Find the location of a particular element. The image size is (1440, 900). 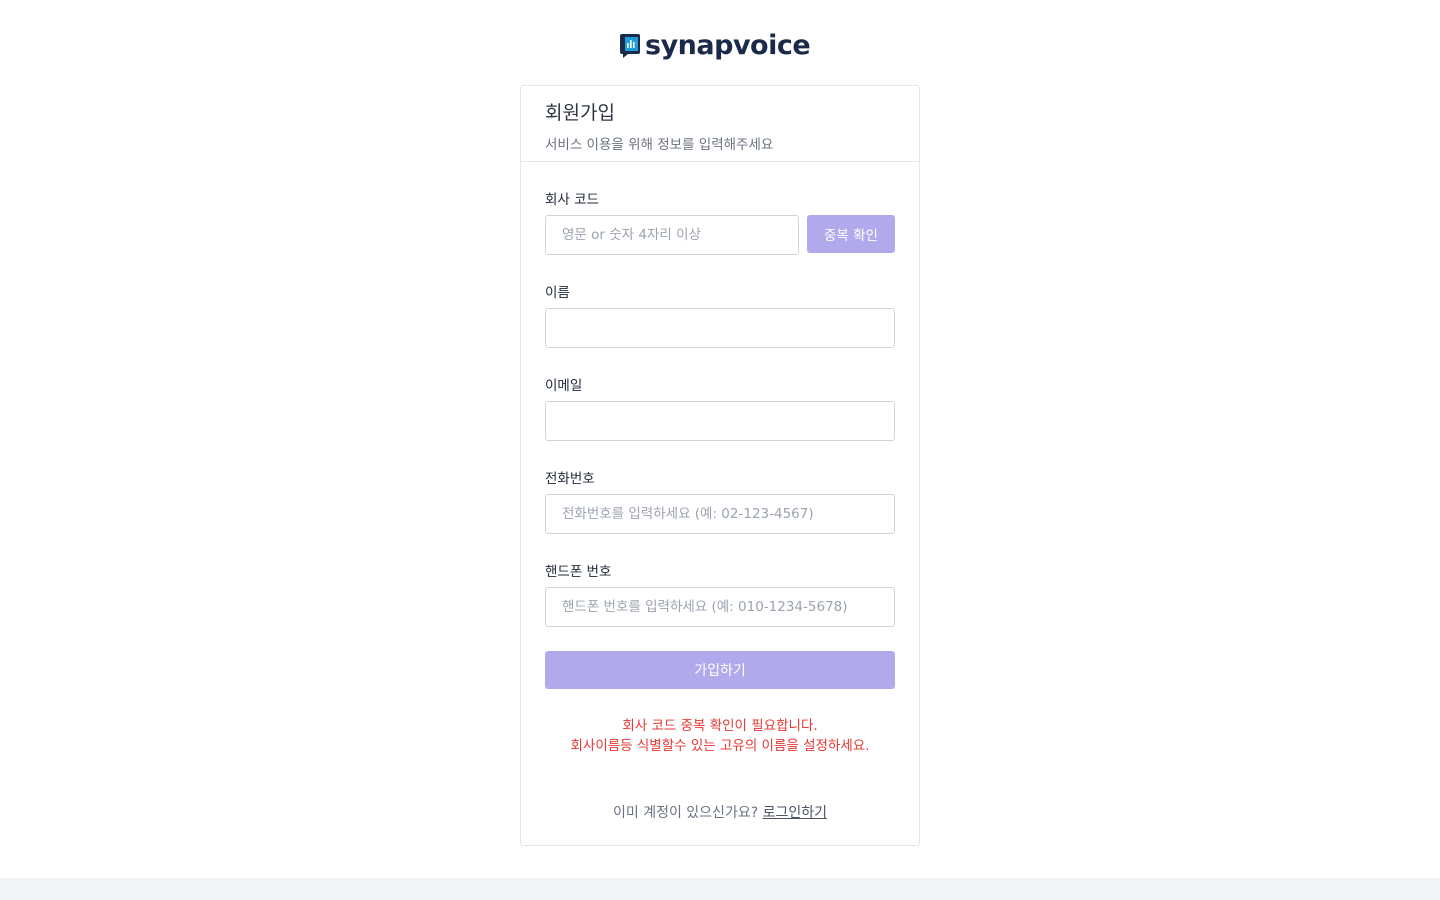

name-label: 이름 is located at coordinates (557, 293).